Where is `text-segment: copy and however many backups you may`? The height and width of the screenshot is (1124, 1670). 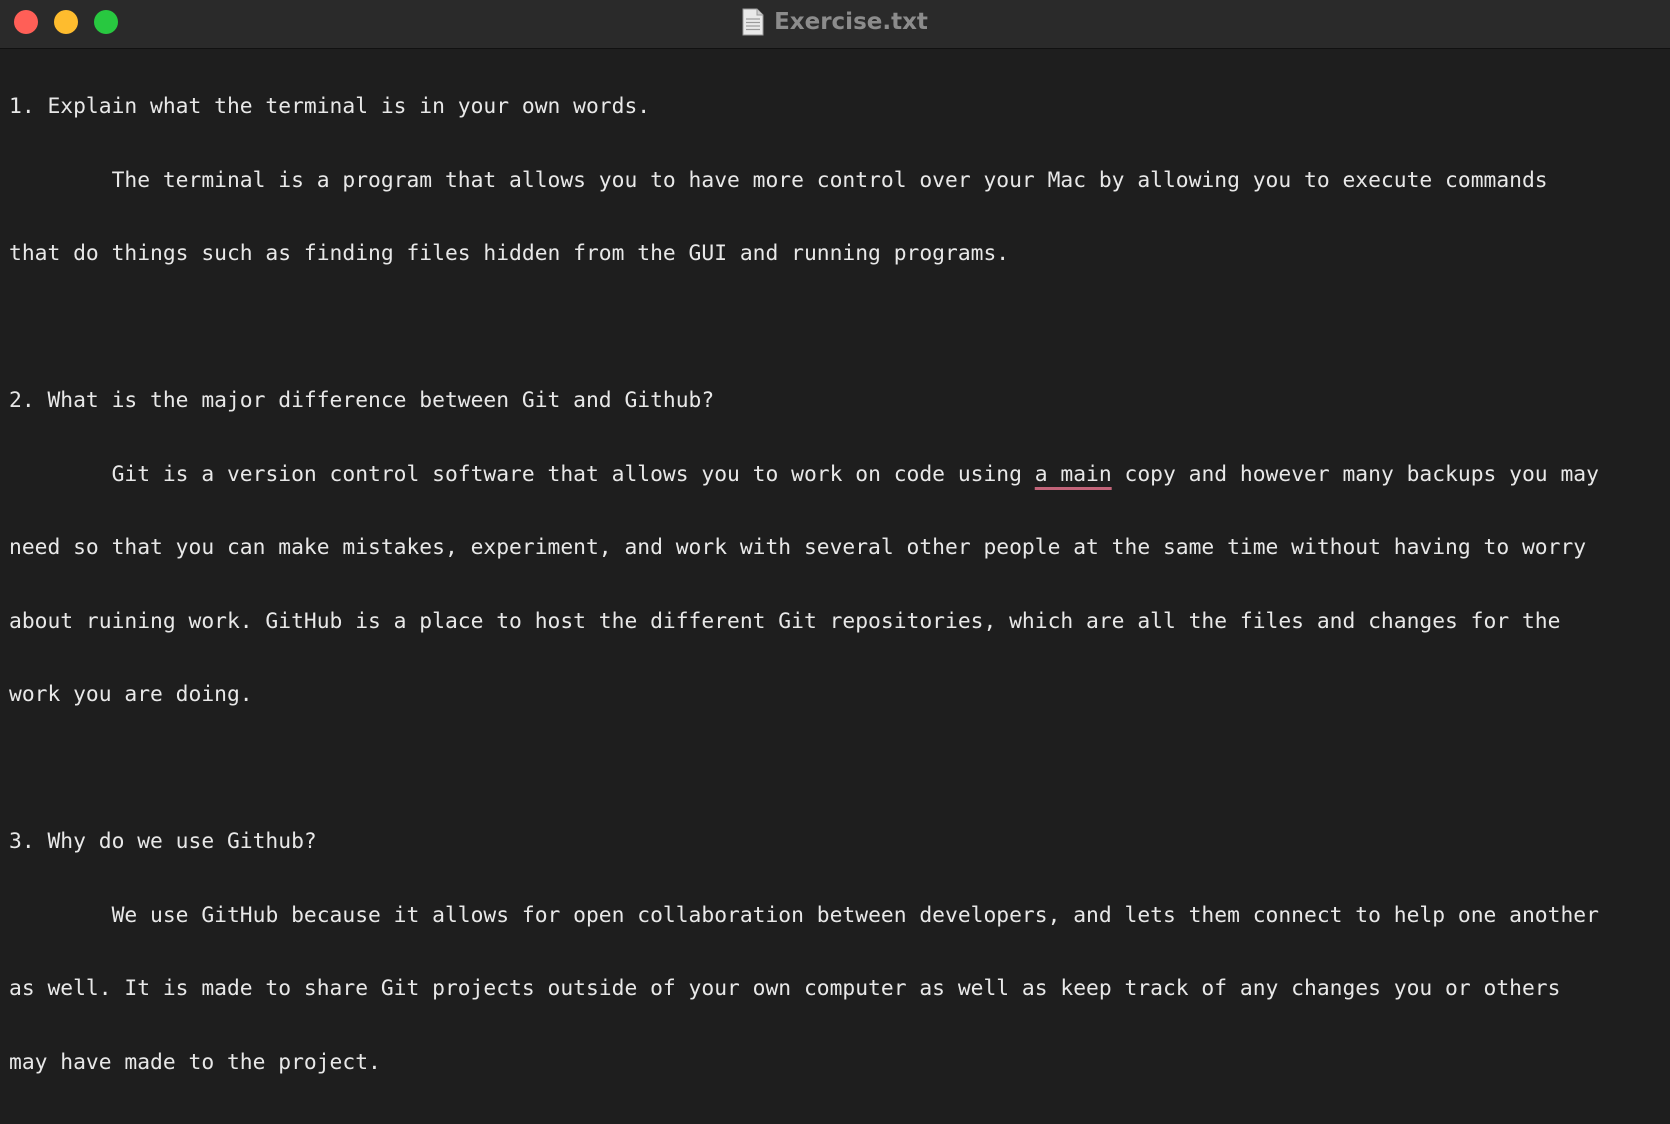
text-segment: copy and however many backups you may is located at coordinates (1355, 474).